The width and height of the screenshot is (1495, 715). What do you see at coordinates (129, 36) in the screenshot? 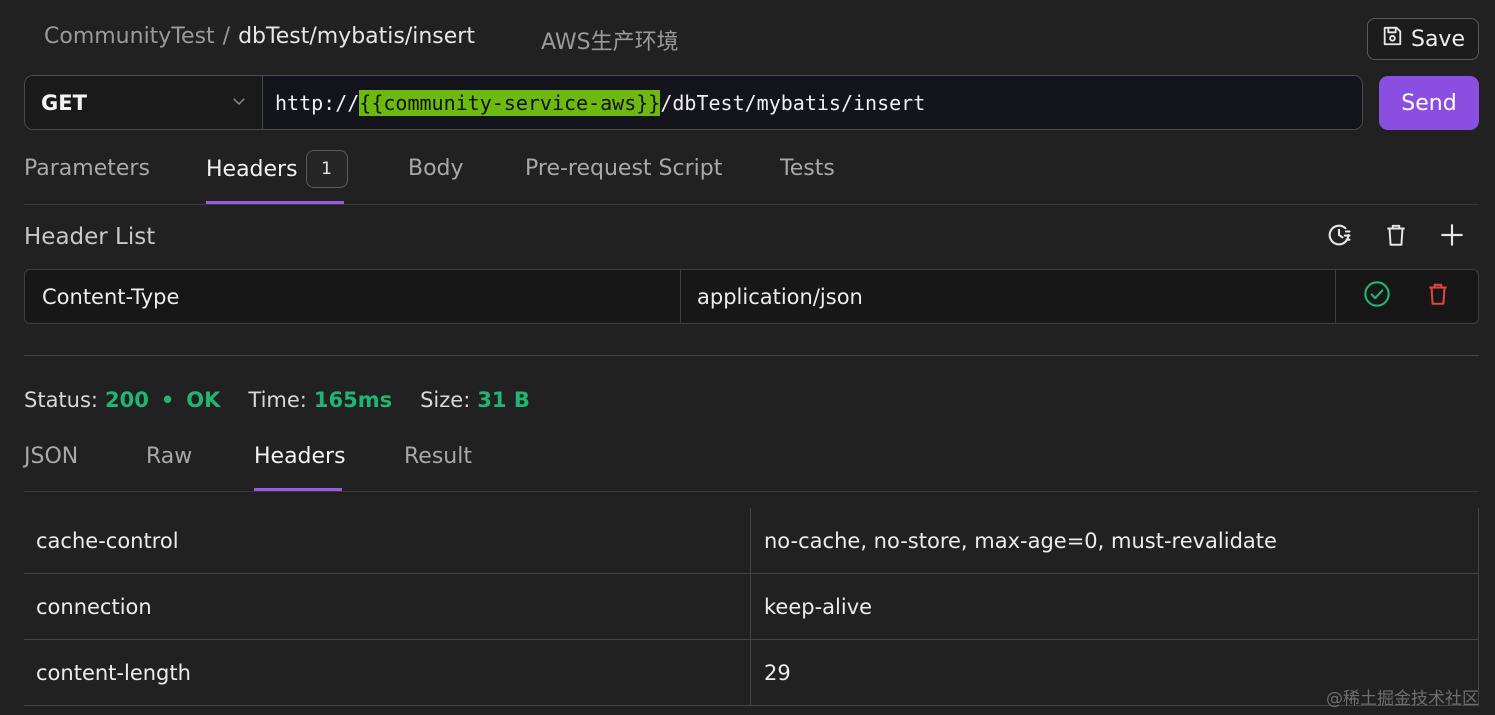
I see `breadcrumb-project: CommunityTest` at bounding box center [129, 36].